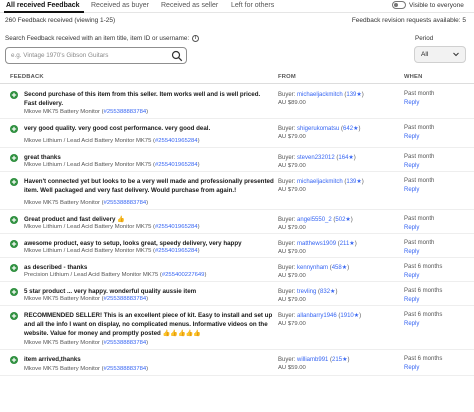  Describe the element at coordinates (177, 56) in the screenshot. I see `search-icon` at that location.